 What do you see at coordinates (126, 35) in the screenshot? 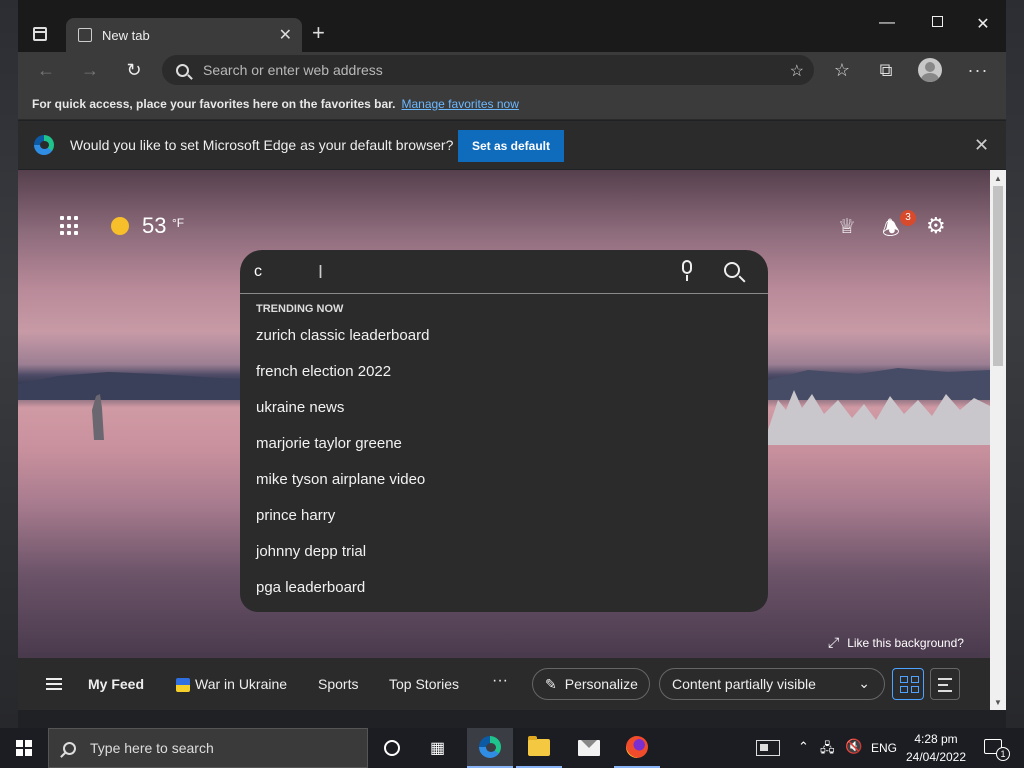
I see `tab-title: New tab` at bounding box center [126, 35].